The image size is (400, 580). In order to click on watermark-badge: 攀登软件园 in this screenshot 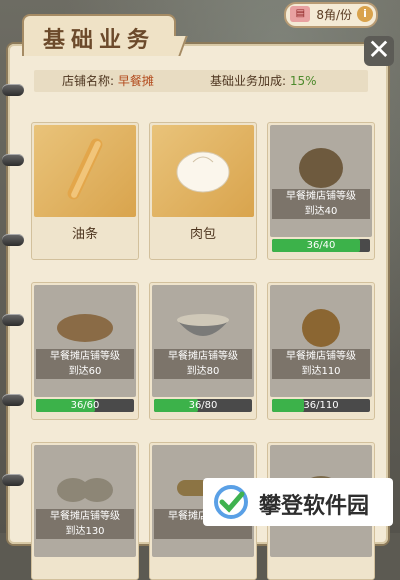, I will do `click(298, 502)`.